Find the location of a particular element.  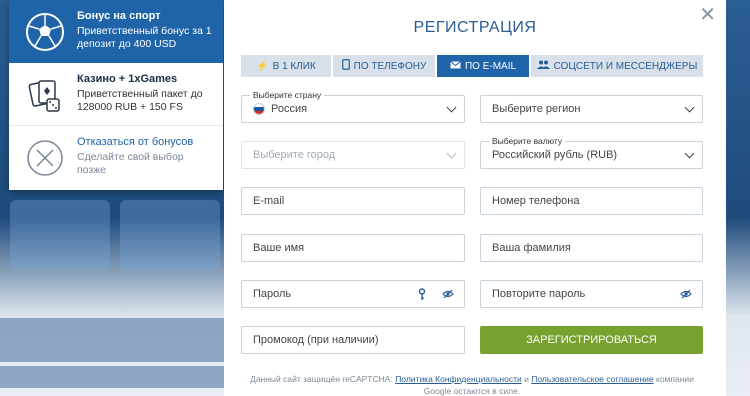

tab-social: СОЦСЕТИ И МЕССЕНДЖЕРЫ is located at coordinates (617, 66).